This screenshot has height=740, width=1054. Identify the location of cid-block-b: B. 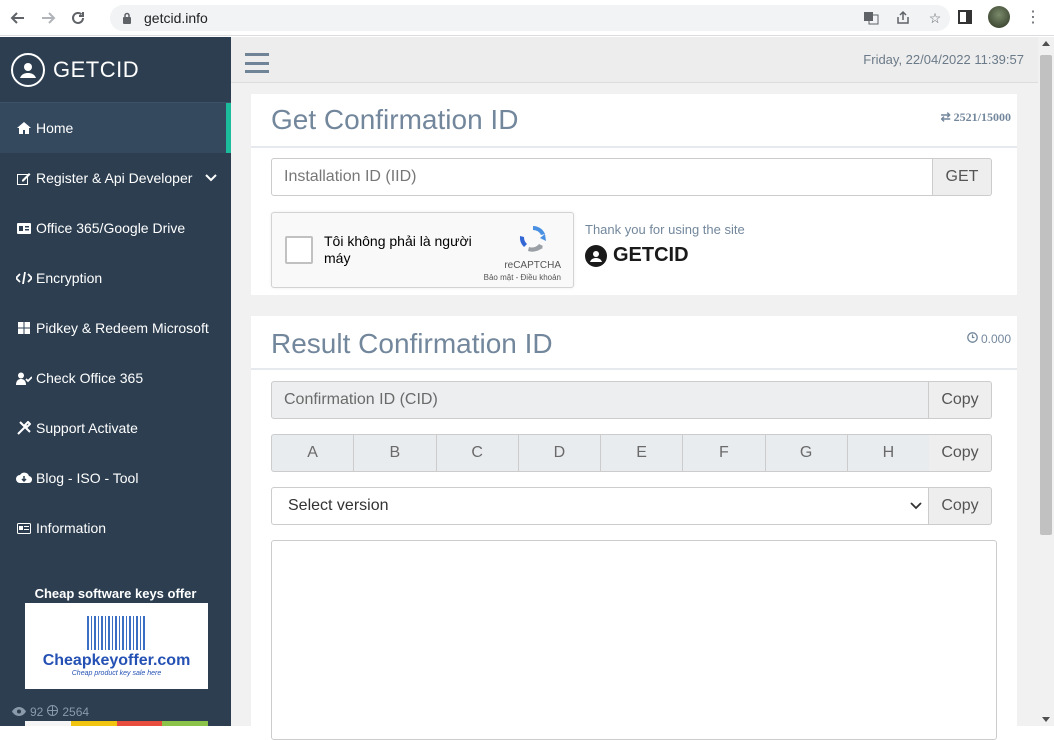
(394, 453).